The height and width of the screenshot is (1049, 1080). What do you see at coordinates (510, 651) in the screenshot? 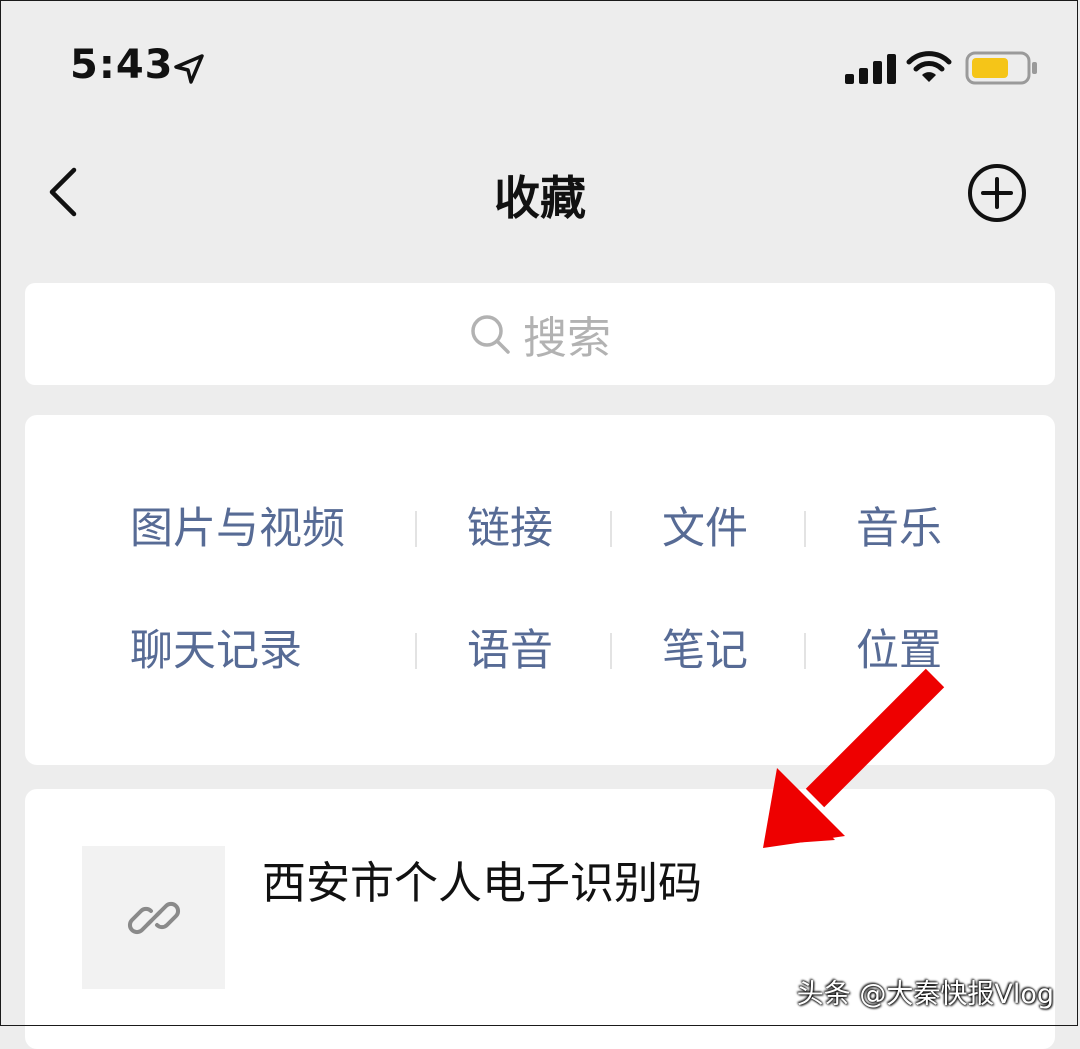
I see `category-voice: 语音` at bounding box center [510, 651].